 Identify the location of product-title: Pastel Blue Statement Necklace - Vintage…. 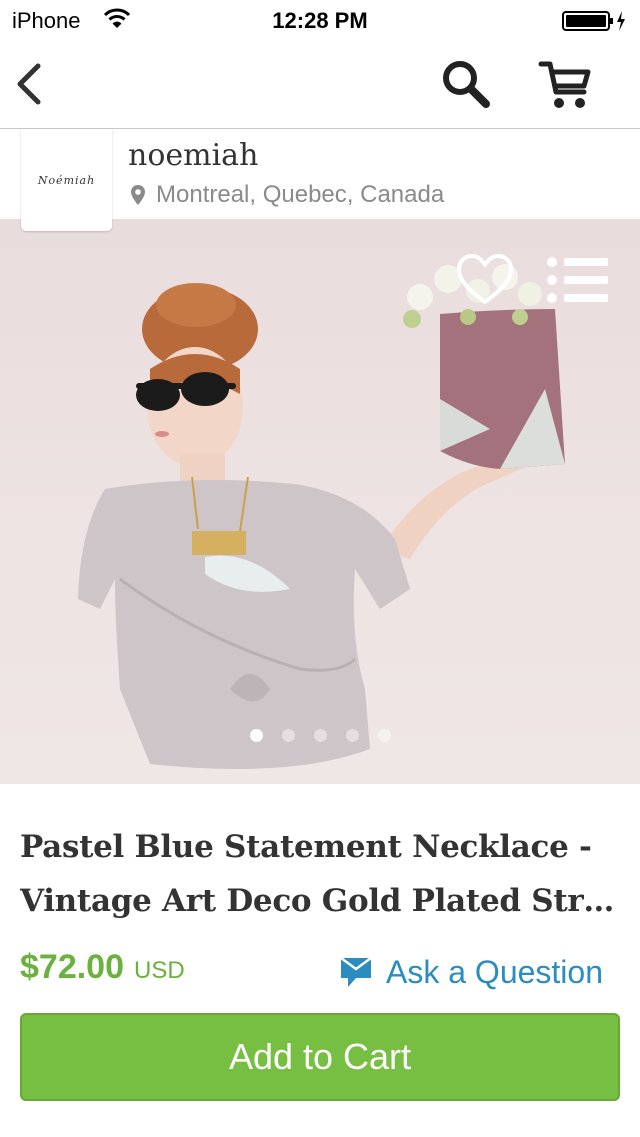
(322, 874).